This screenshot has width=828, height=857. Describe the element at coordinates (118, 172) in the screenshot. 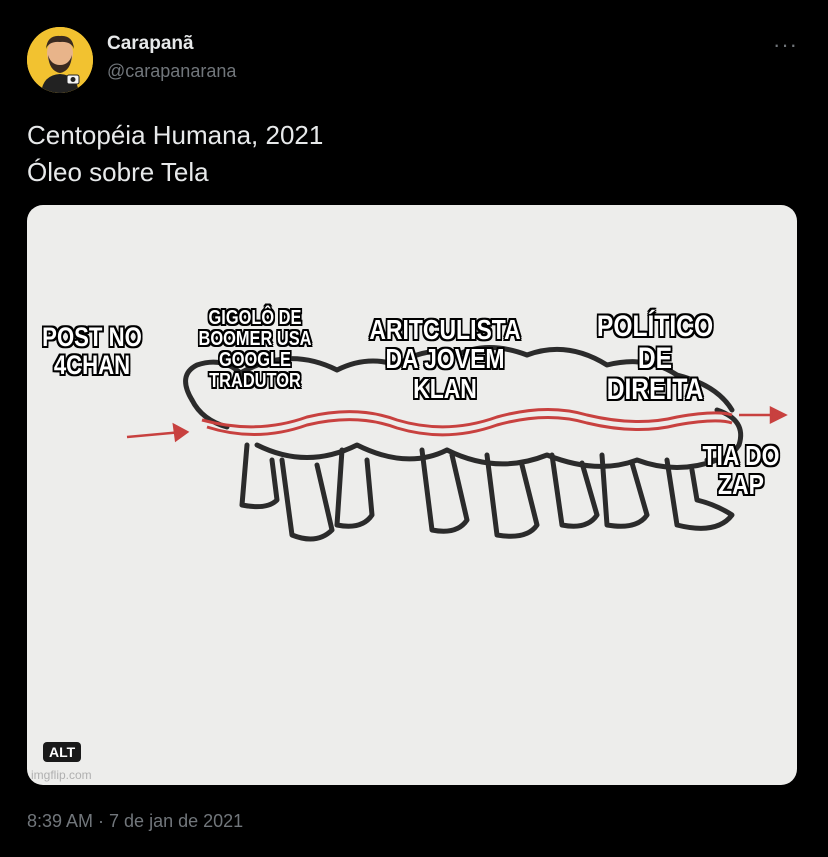

I see `tweet-text-line-2: Óleo sobre Tela` at that location.